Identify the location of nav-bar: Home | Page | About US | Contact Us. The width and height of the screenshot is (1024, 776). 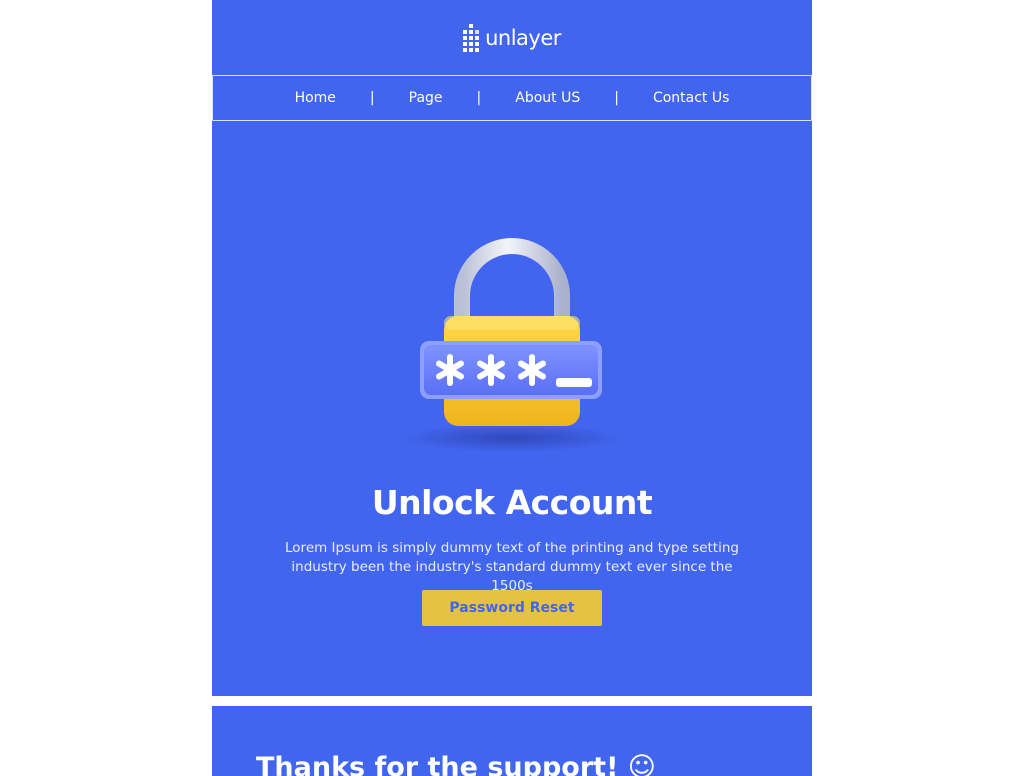
(512, 98).